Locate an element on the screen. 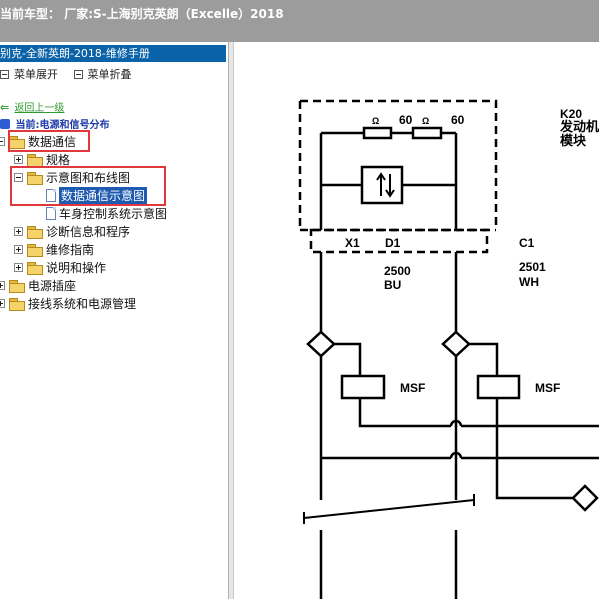 The height and width of the screenshot is (599, 599). tree-node-body-control-schematic: 车身控制系统示意图 is located at coordinates (106, 213).